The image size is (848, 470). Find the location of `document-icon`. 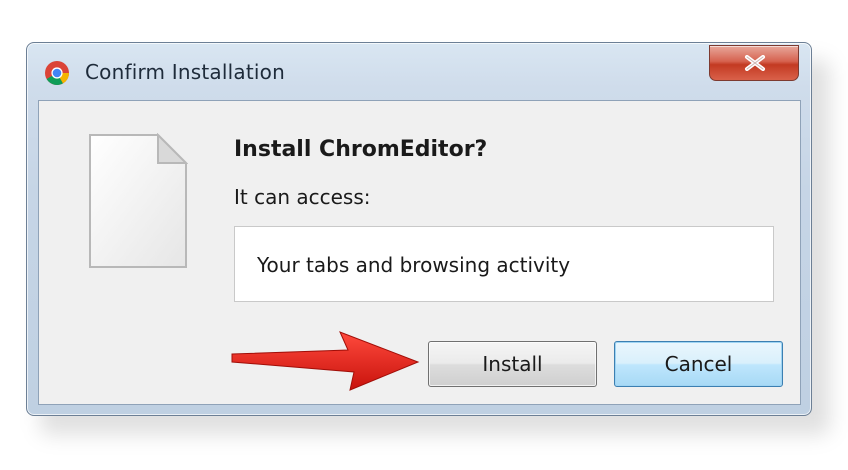

document-icon is located at coordinates (138, 200).